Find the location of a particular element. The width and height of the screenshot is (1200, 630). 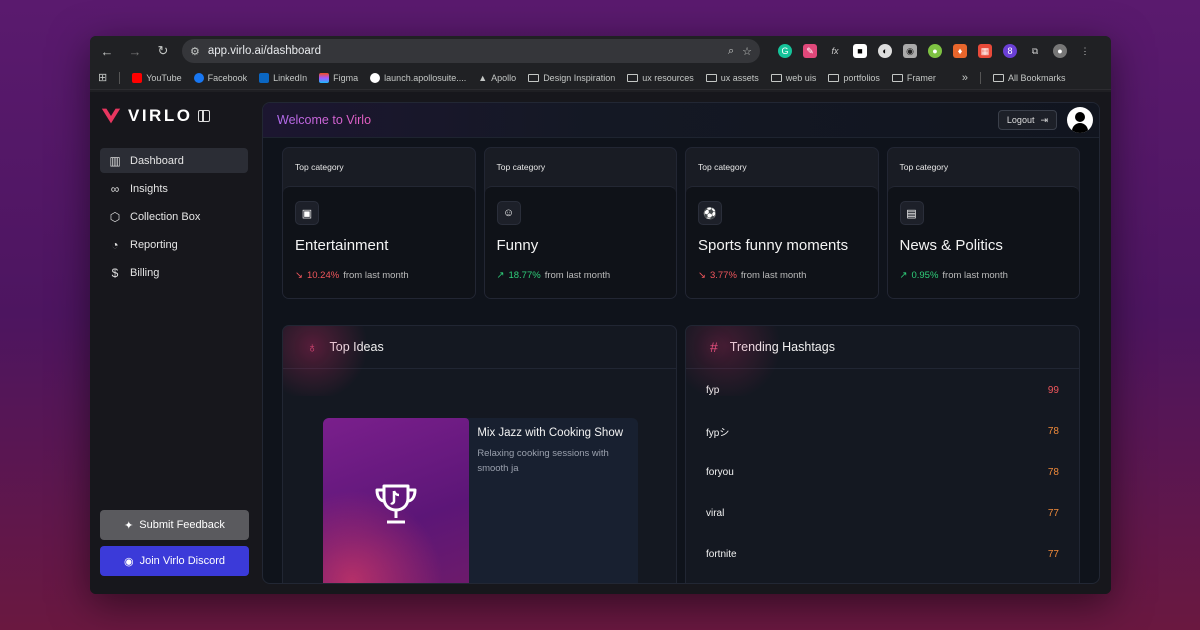

hashtag-row: fortnite 77 is located at coordinates (882, 554).